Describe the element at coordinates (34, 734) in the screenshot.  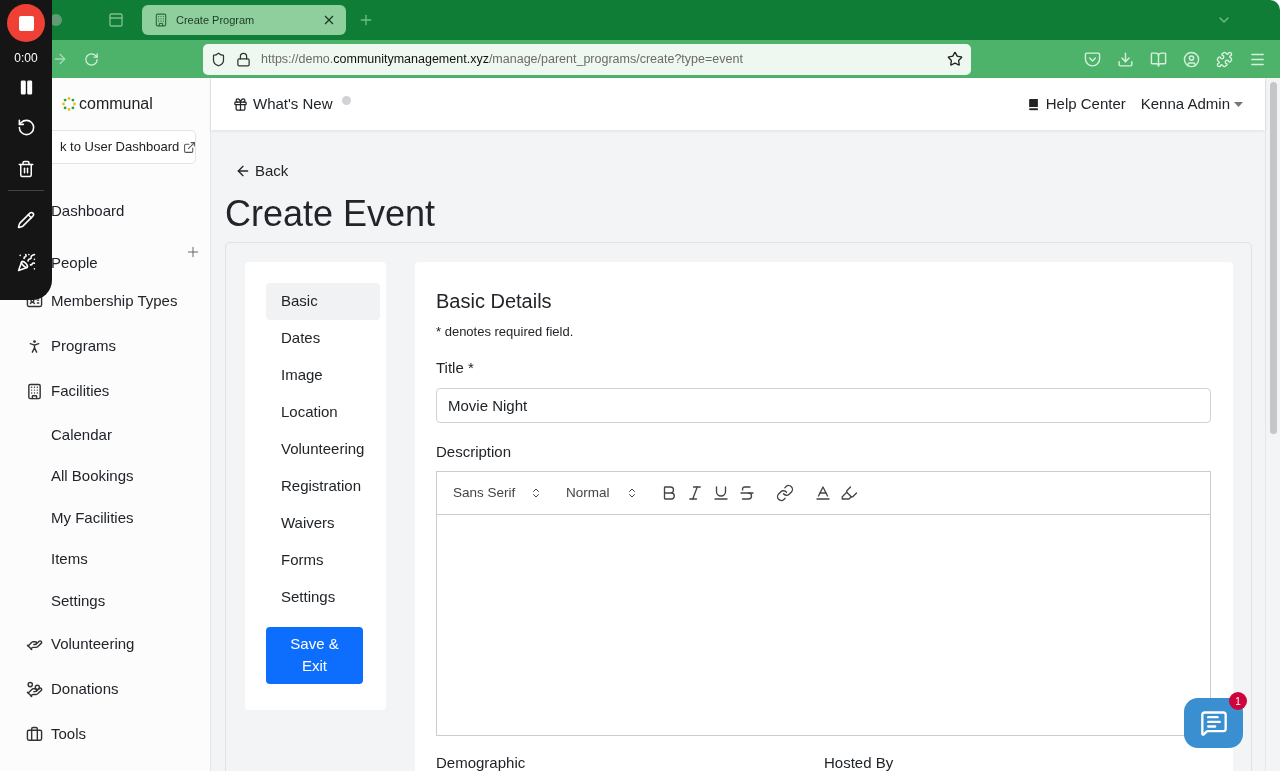
I see `briefcase-icon` at that location.